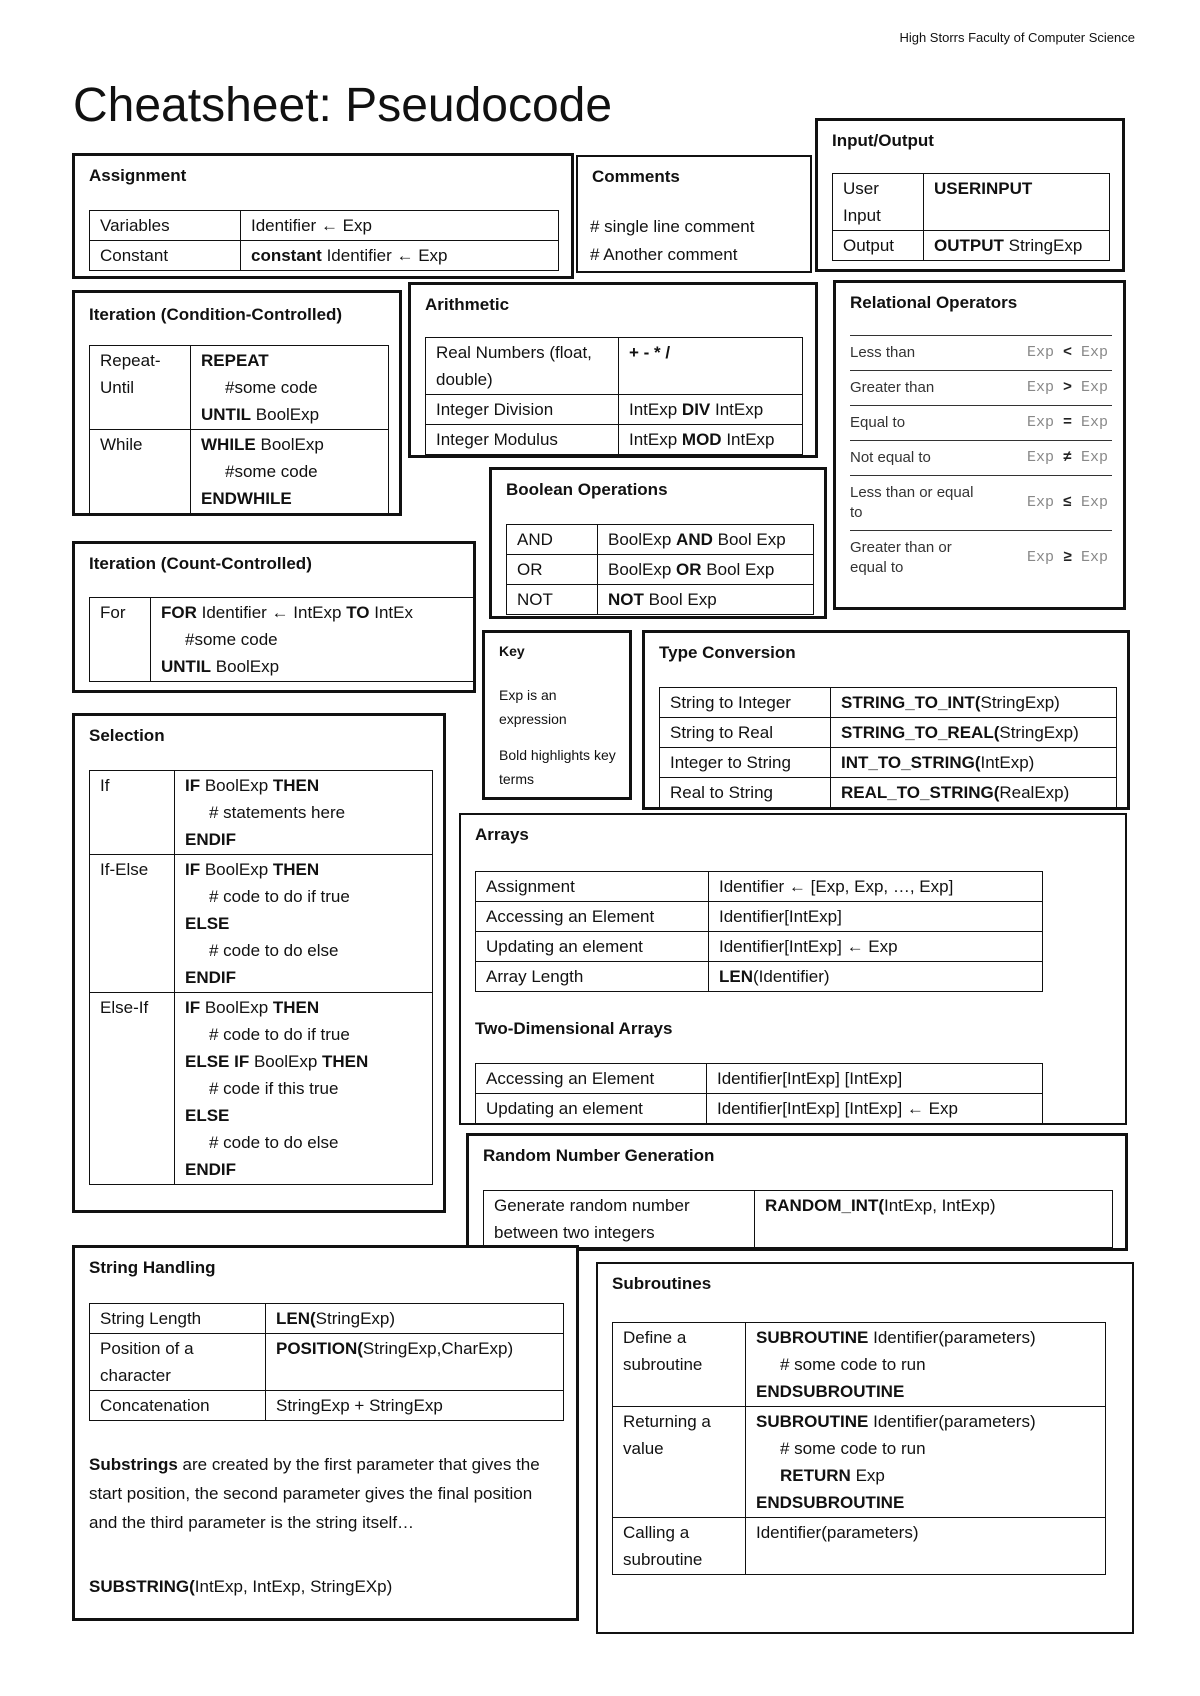  What do you see at coordinates (1067, 352) in the screenshot?
I see `operator-symbol: <` at bounding box center [1067, 352].